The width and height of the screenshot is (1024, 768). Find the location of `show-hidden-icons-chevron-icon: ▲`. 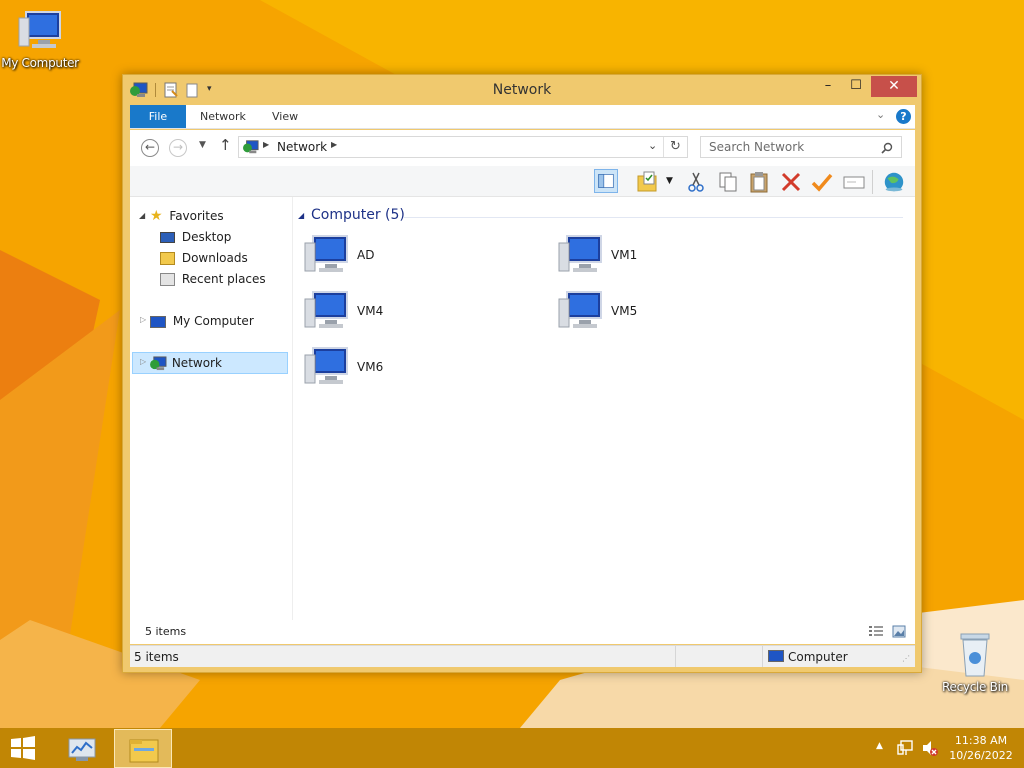

show-hidden-icons-chevron-icon: ▲ is located at coordinates (879, 746).